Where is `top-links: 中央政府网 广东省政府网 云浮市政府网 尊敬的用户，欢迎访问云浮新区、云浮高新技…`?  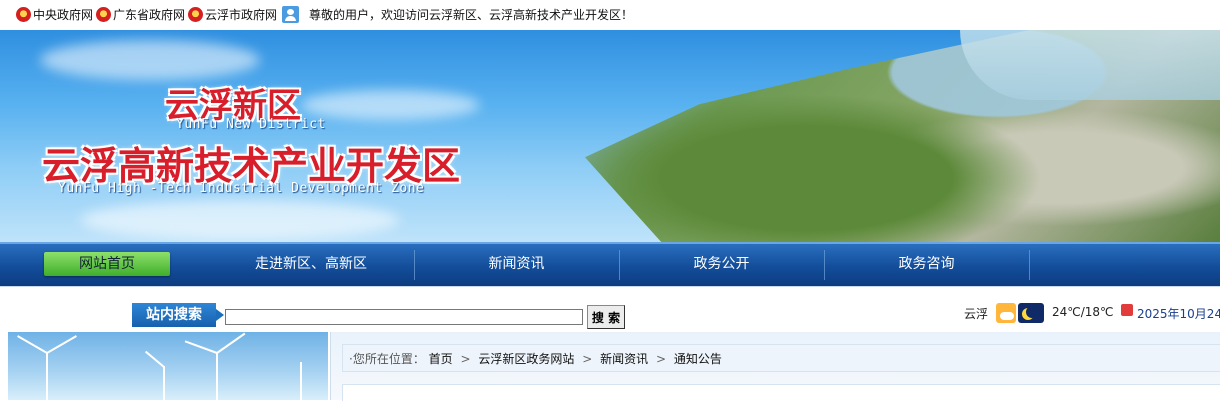
top-links: 中央政府网 广东省政府网 云浮市政府网 尊敬的用户，欢迎访问云浮新区、云浮高新技… is located at coordinates (324, 14).